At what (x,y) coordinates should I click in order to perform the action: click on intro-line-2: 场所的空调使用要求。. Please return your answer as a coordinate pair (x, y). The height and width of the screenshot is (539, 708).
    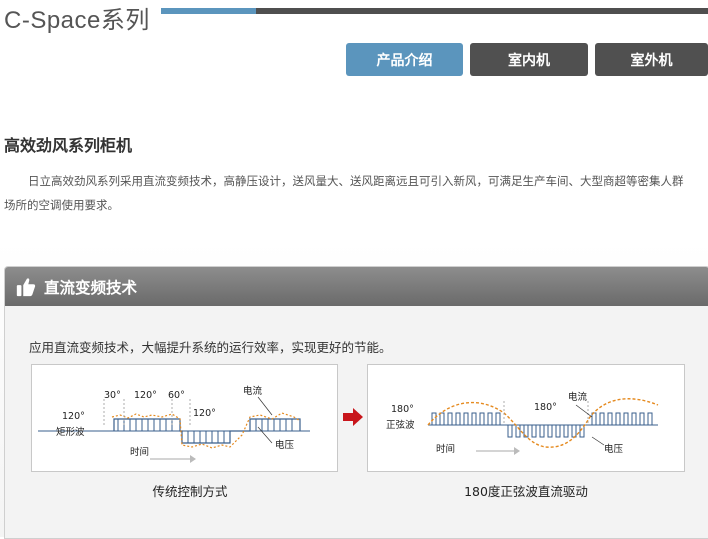
    Looking at the image, I should click on (61, 205).